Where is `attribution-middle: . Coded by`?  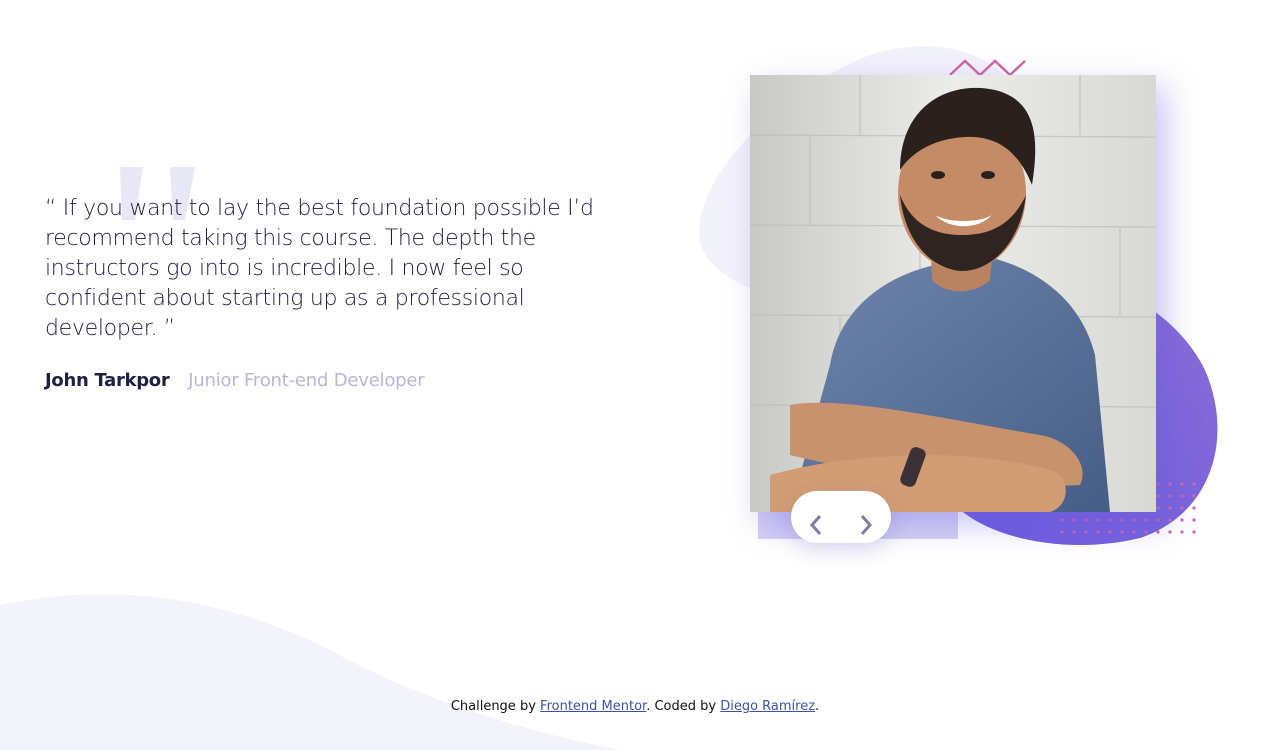 attribution-middle: . Coded by is located at coordinates (683, 706).